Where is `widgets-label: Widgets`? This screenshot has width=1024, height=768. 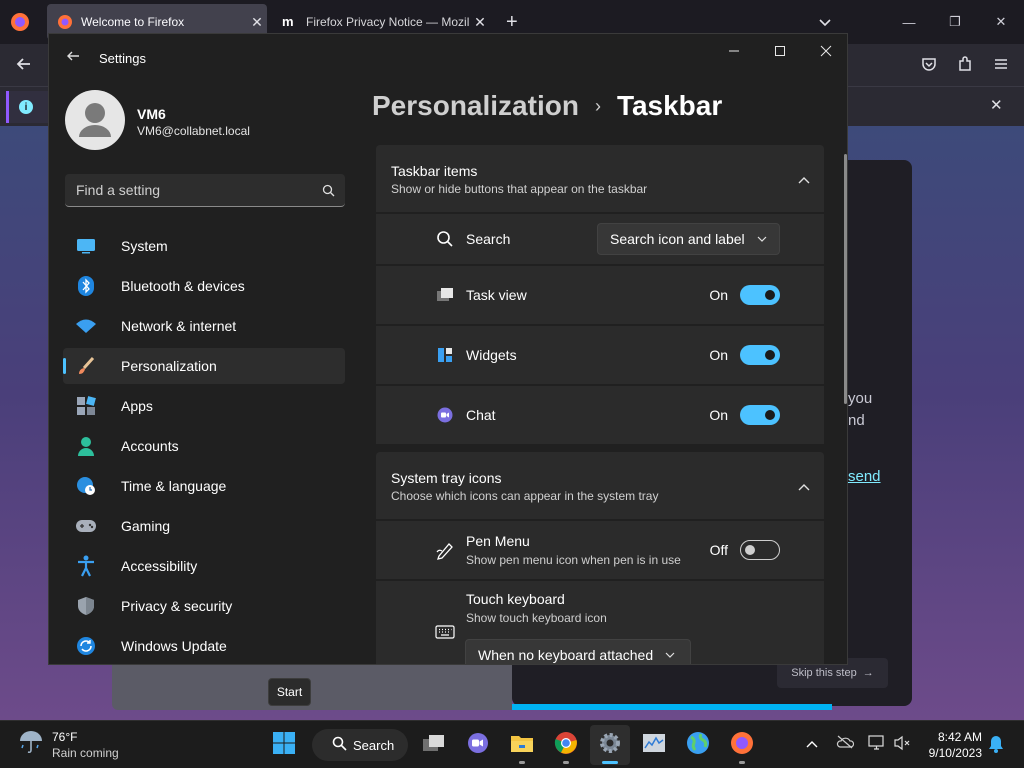
widgets-label: Widgets is located at coordinates (491, 355).